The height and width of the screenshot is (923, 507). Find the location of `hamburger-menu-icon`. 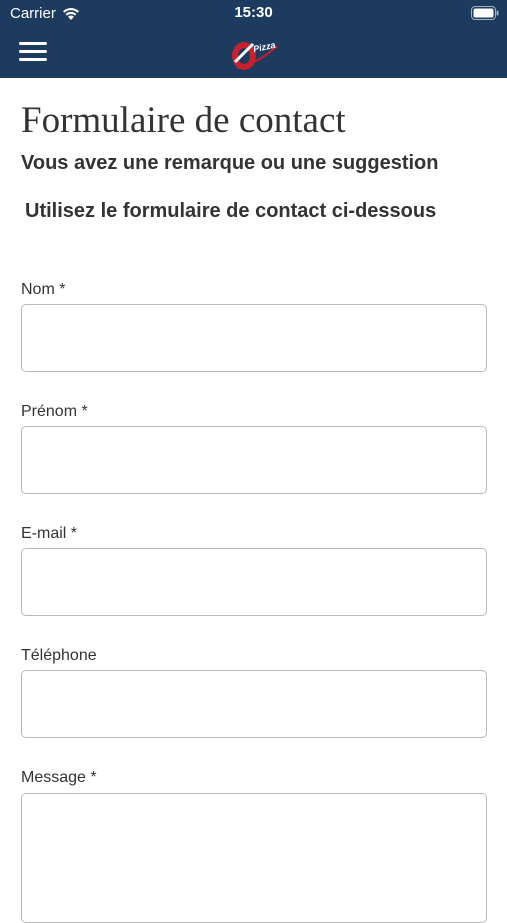

hamburger-menu-icon is located at coordinates (33, 52).